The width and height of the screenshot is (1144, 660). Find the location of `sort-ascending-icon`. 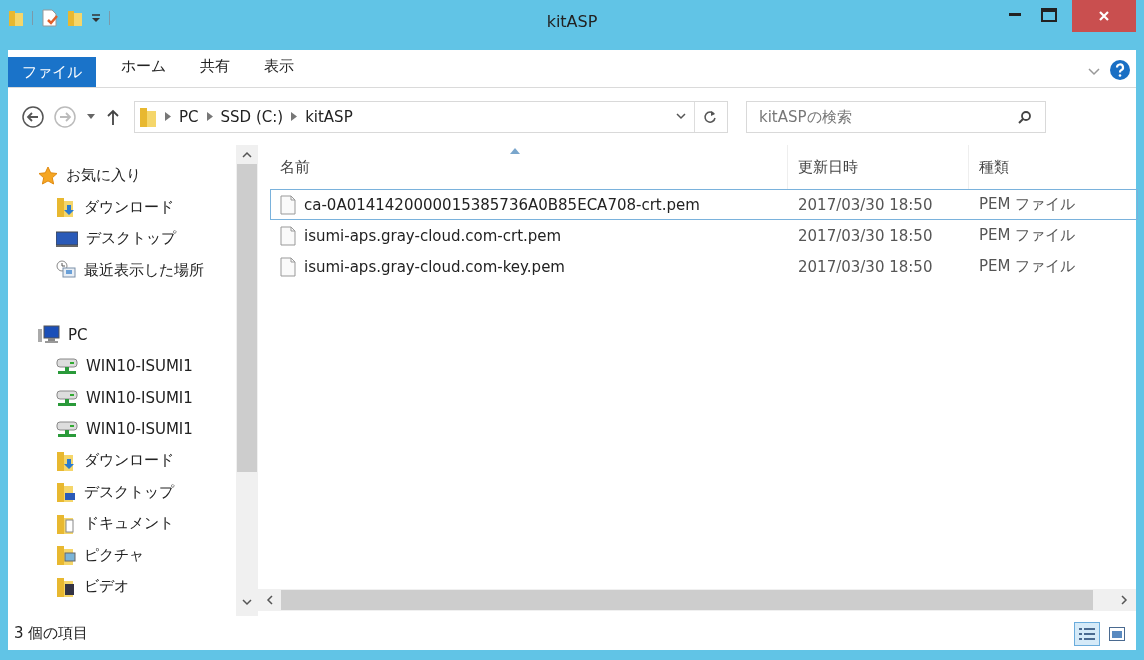

sort-ascending-icon is located at coordinates (514, 151).